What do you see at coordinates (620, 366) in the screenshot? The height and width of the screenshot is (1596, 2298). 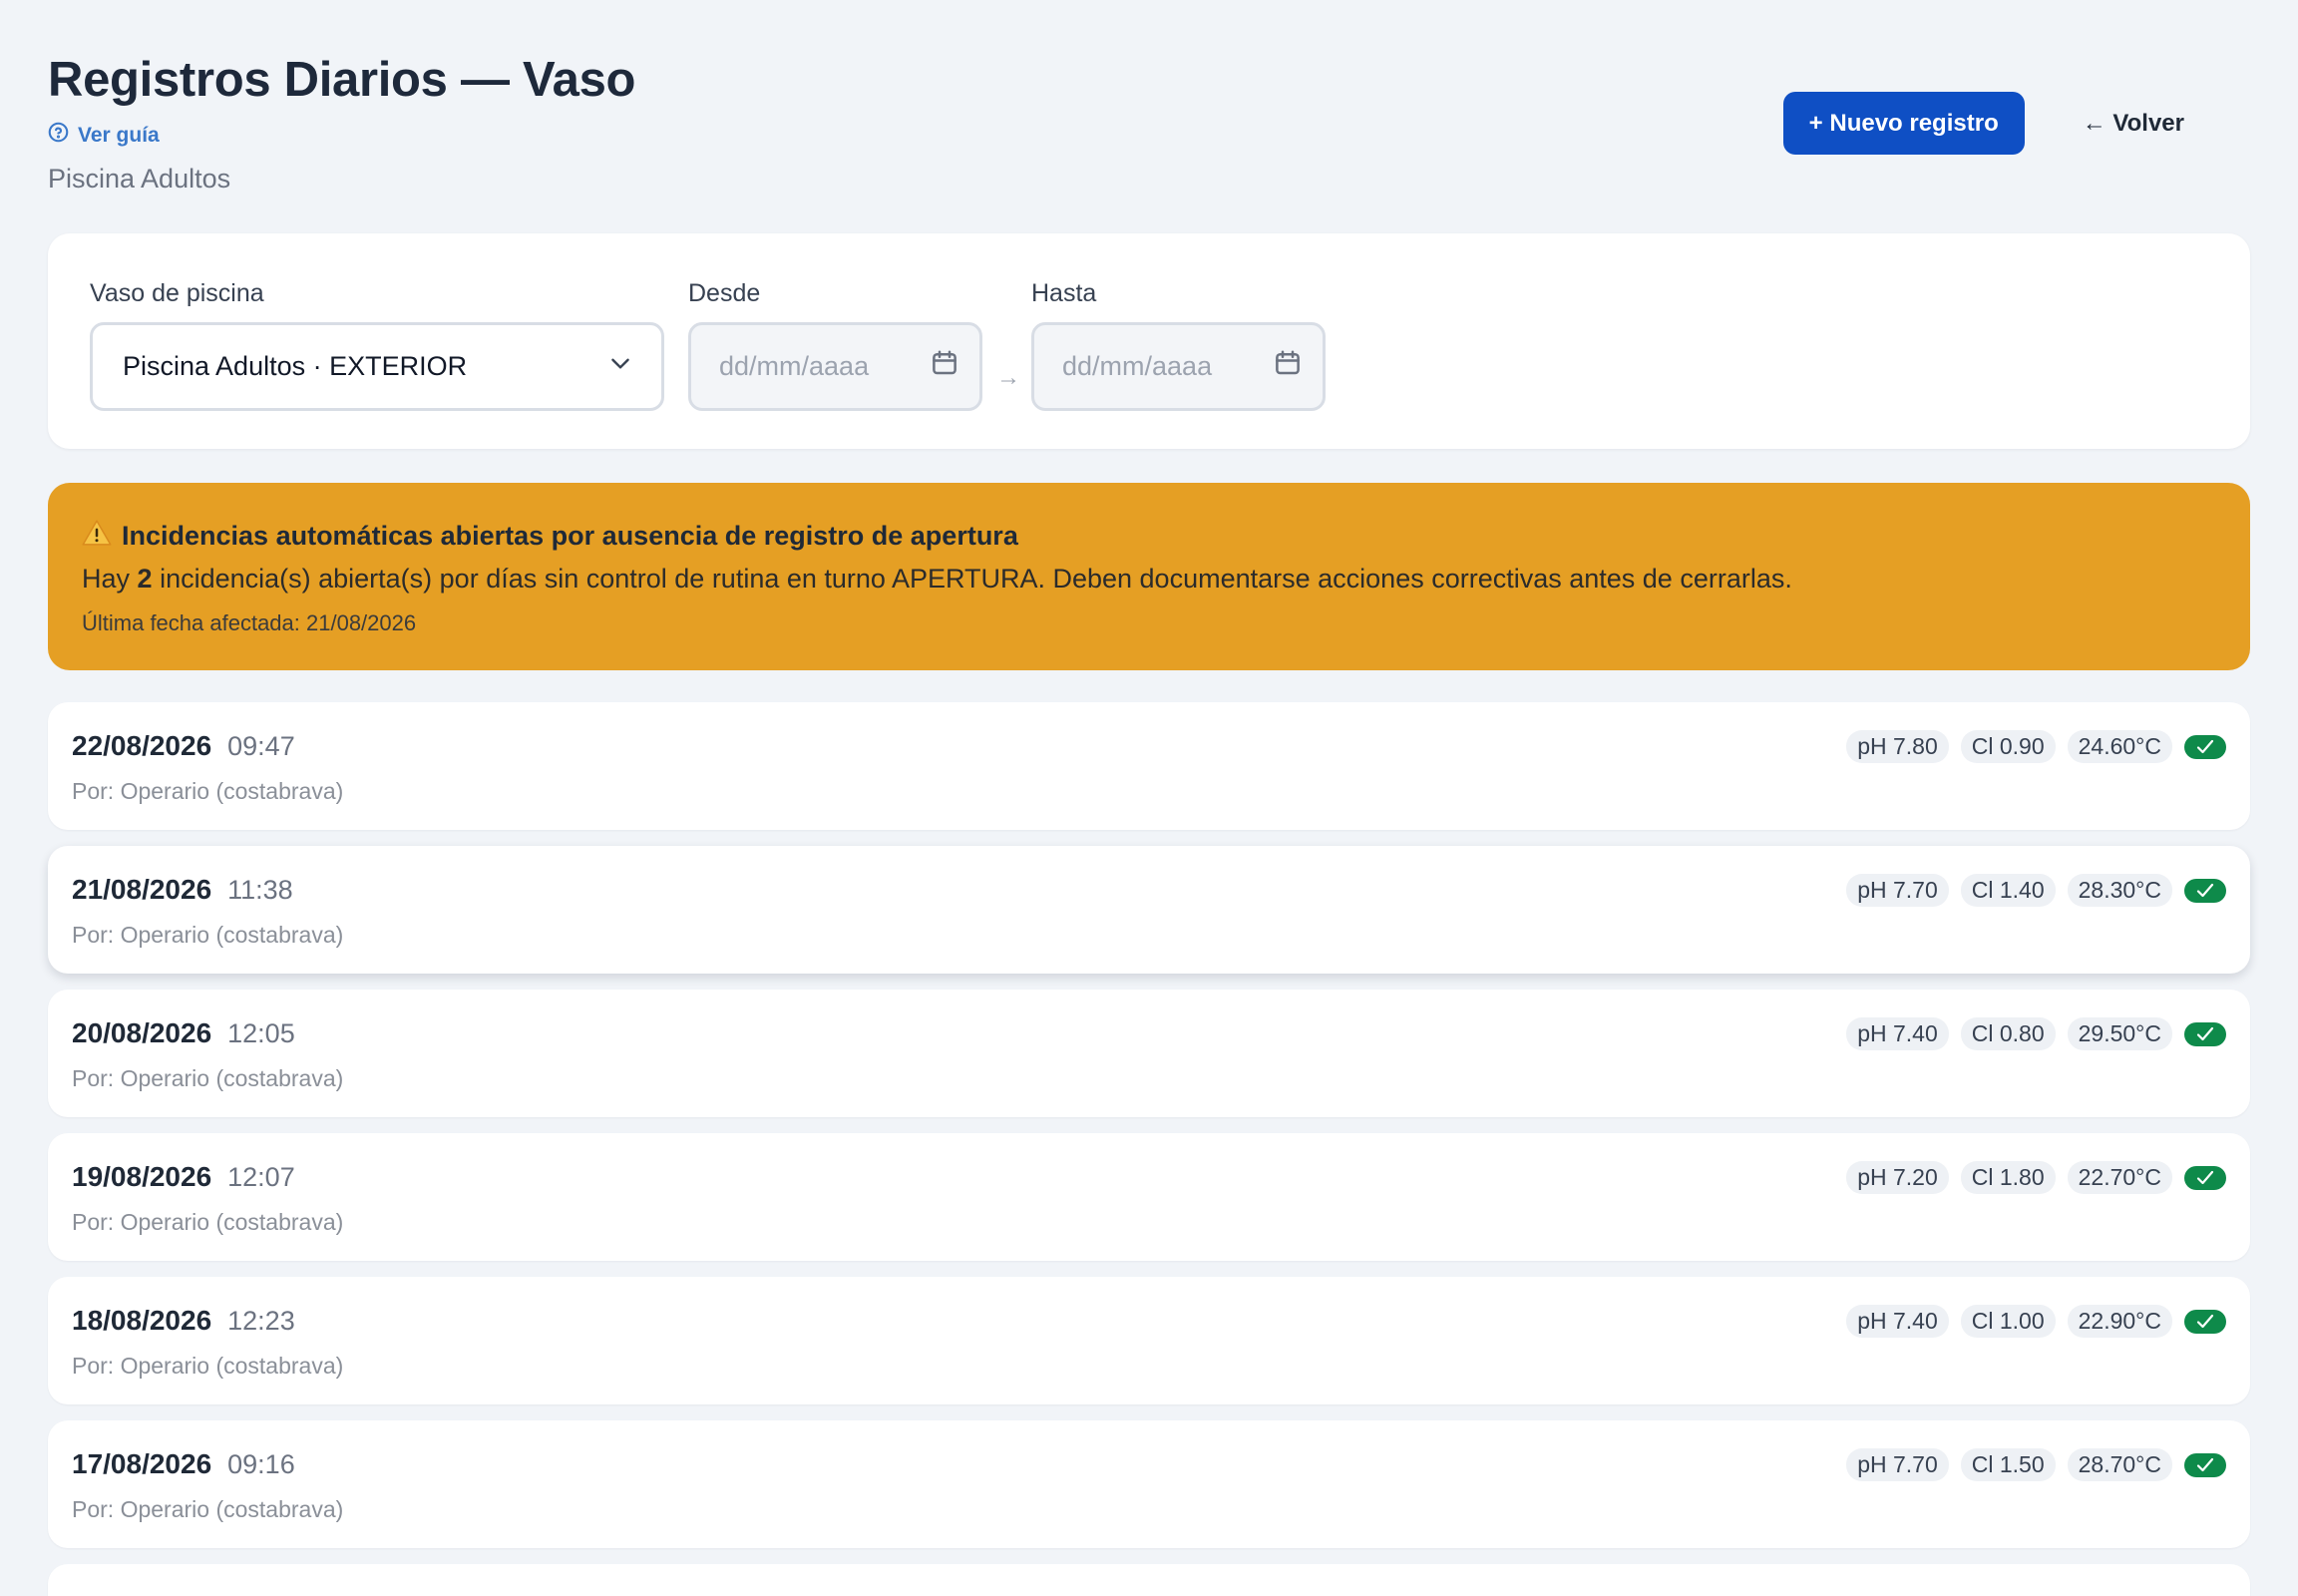 I see `chevron-down-icon` at bounding box center [620, 366].